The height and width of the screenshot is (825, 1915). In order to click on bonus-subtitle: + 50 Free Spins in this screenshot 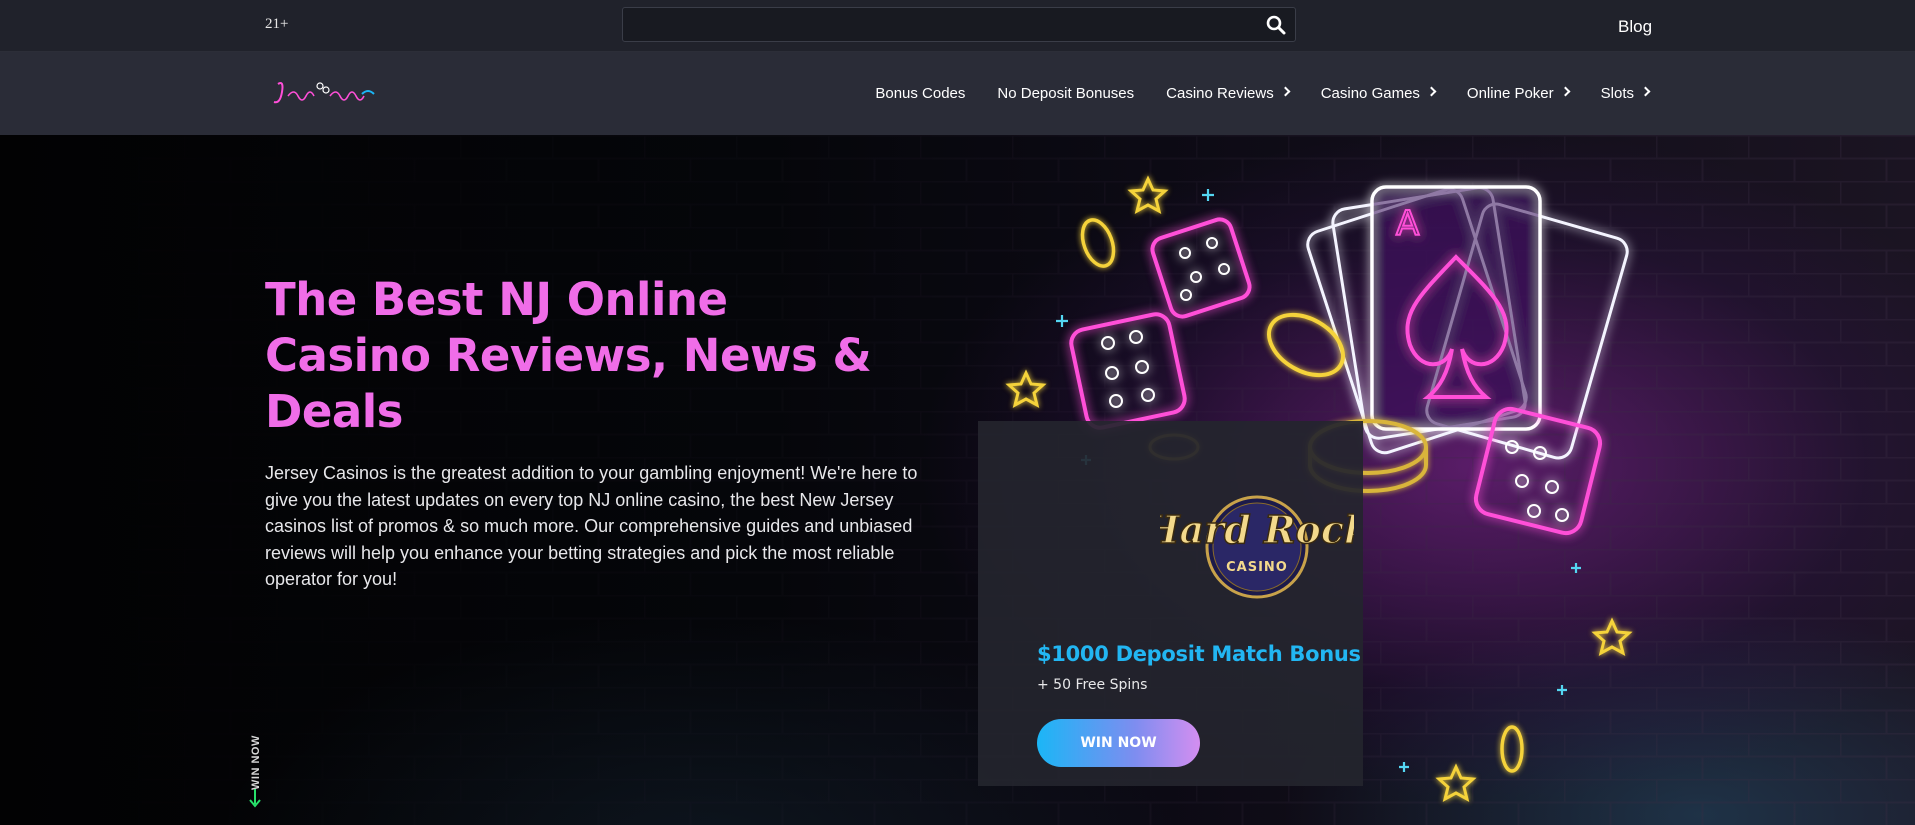, I will do `click(1092, 685)`.